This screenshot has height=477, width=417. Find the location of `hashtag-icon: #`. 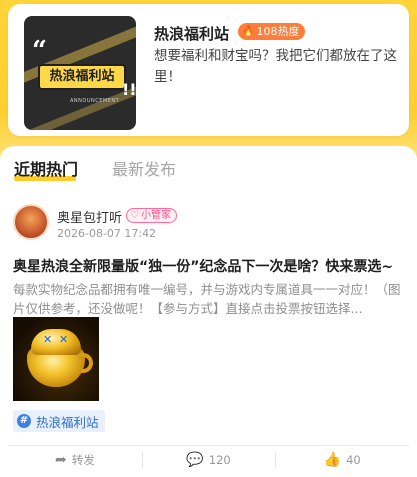

hashtag-icon: # is located at coordinates (24, 421).